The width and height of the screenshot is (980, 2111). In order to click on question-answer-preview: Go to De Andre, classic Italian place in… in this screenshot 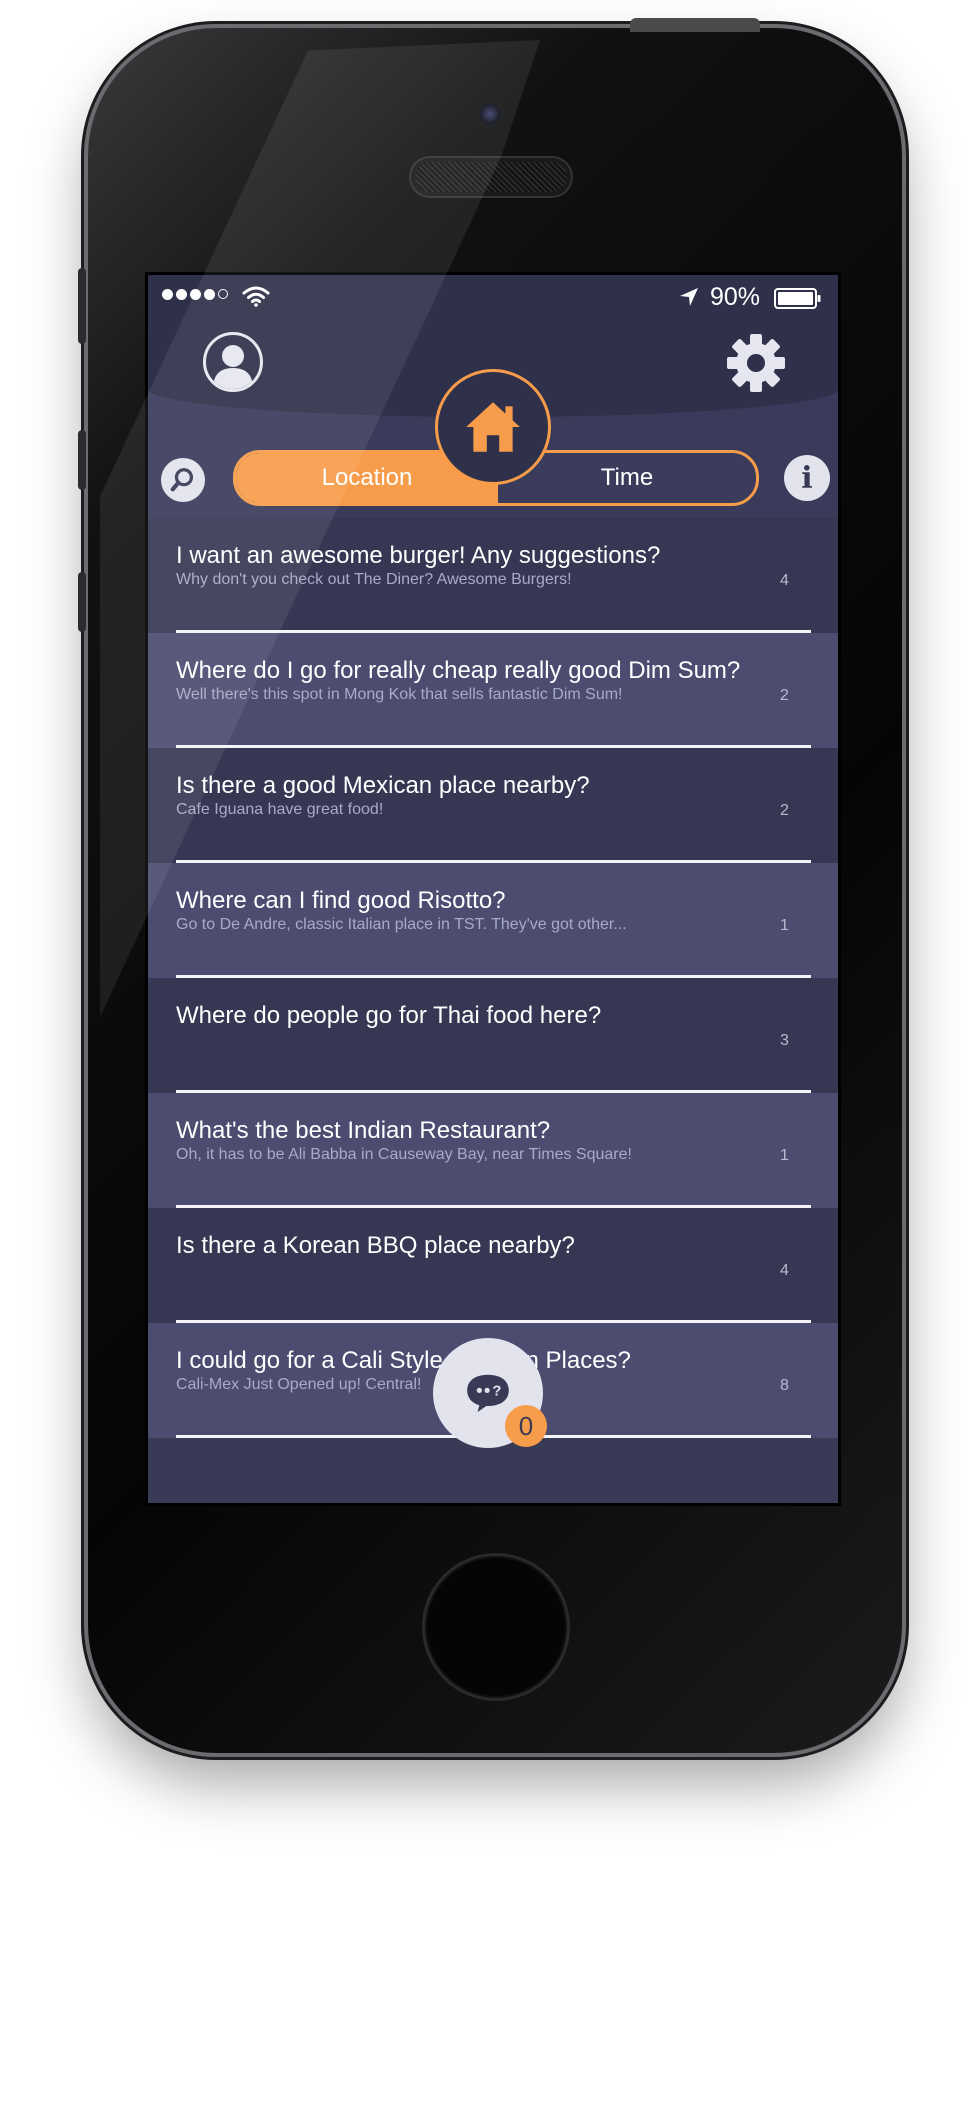, I will do `click(401, 924)`.